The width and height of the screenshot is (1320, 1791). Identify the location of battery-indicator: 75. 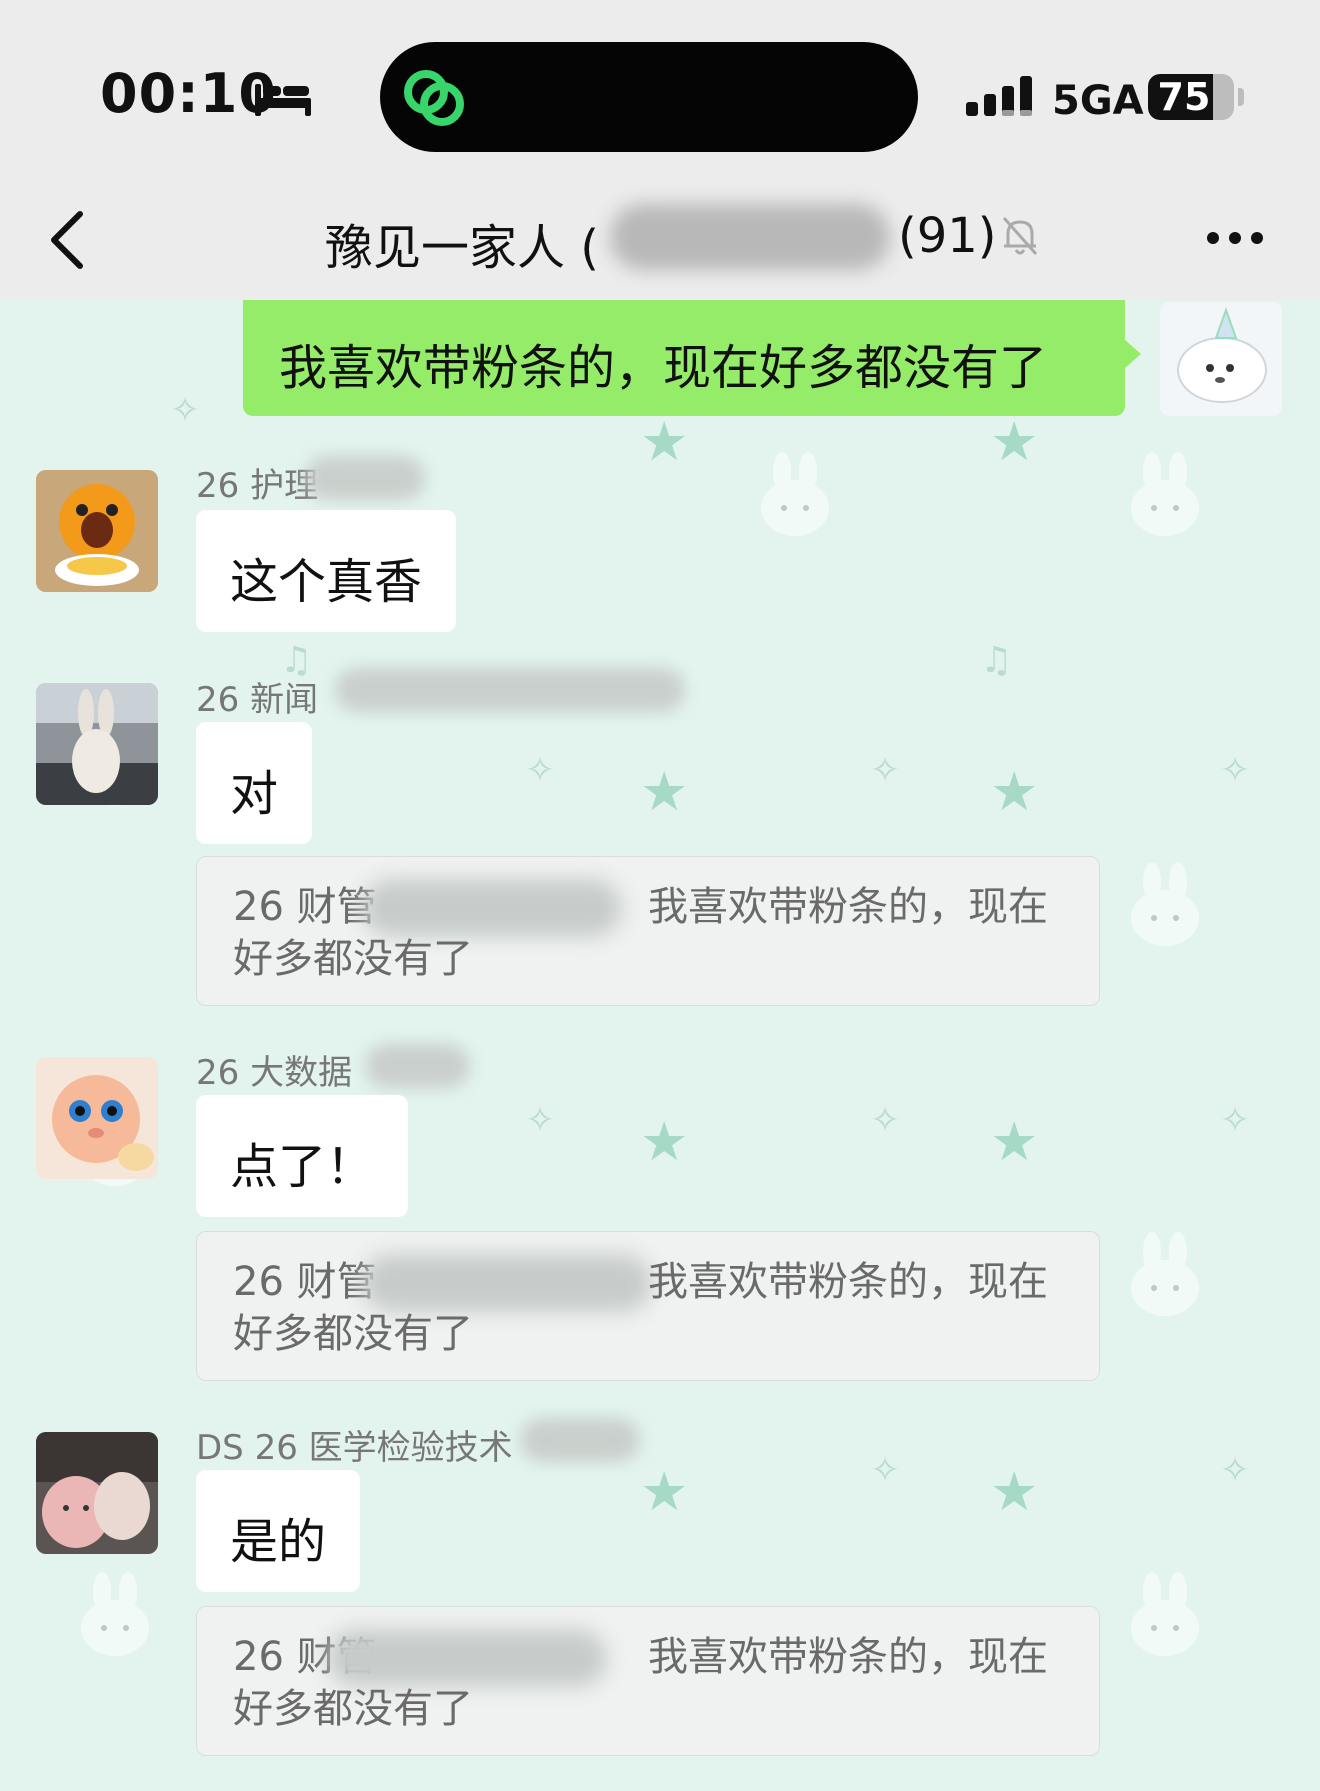
(1191, 97).